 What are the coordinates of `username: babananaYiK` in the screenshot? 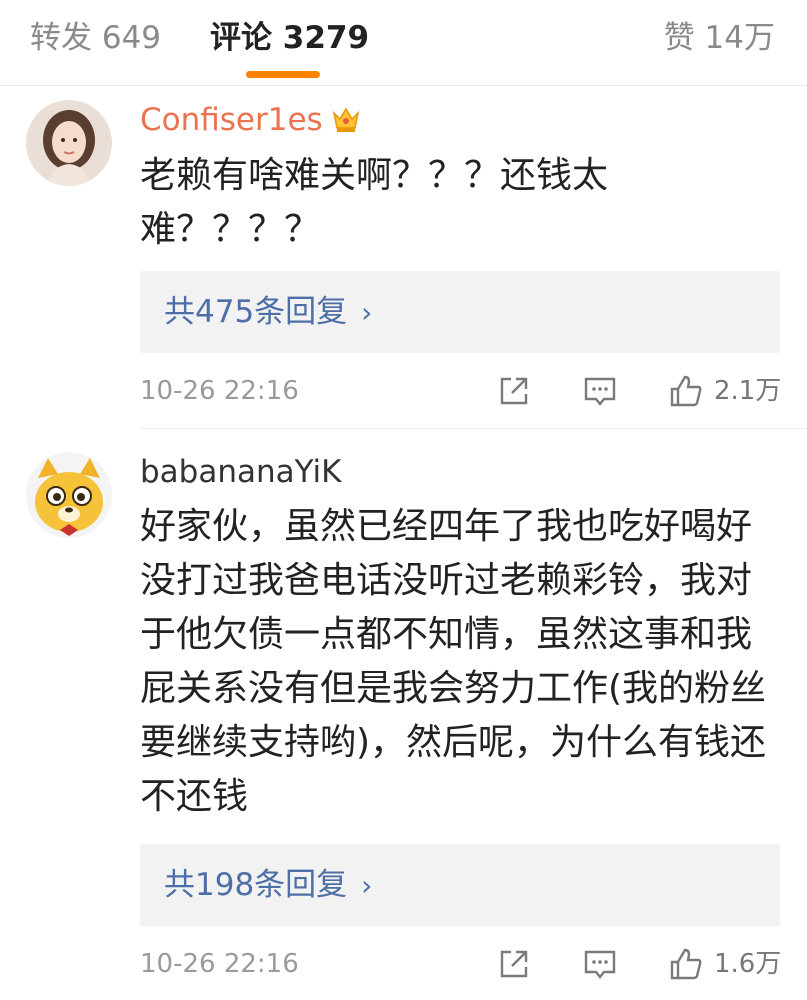 It's located at (240, 472).